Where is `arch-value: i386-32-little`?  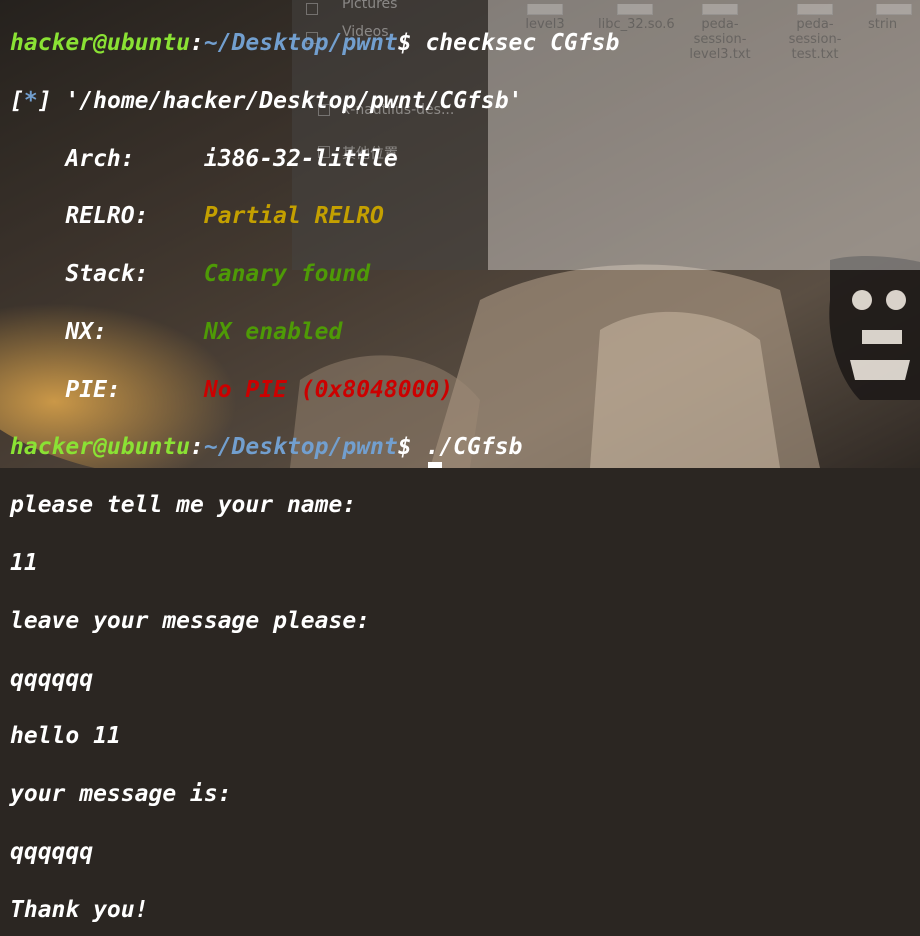
arch-value: i386-32-little is located at coordinates (300, 158).